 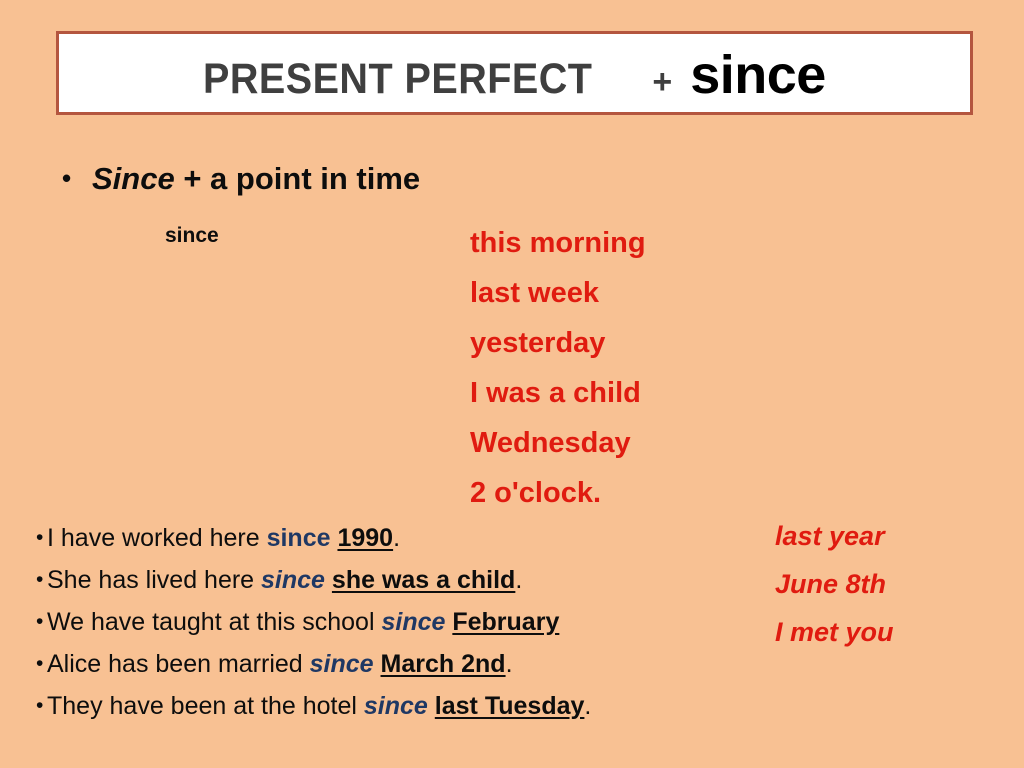 I want to click on list-item: 2 o'clock., so click(x=536, y=493).